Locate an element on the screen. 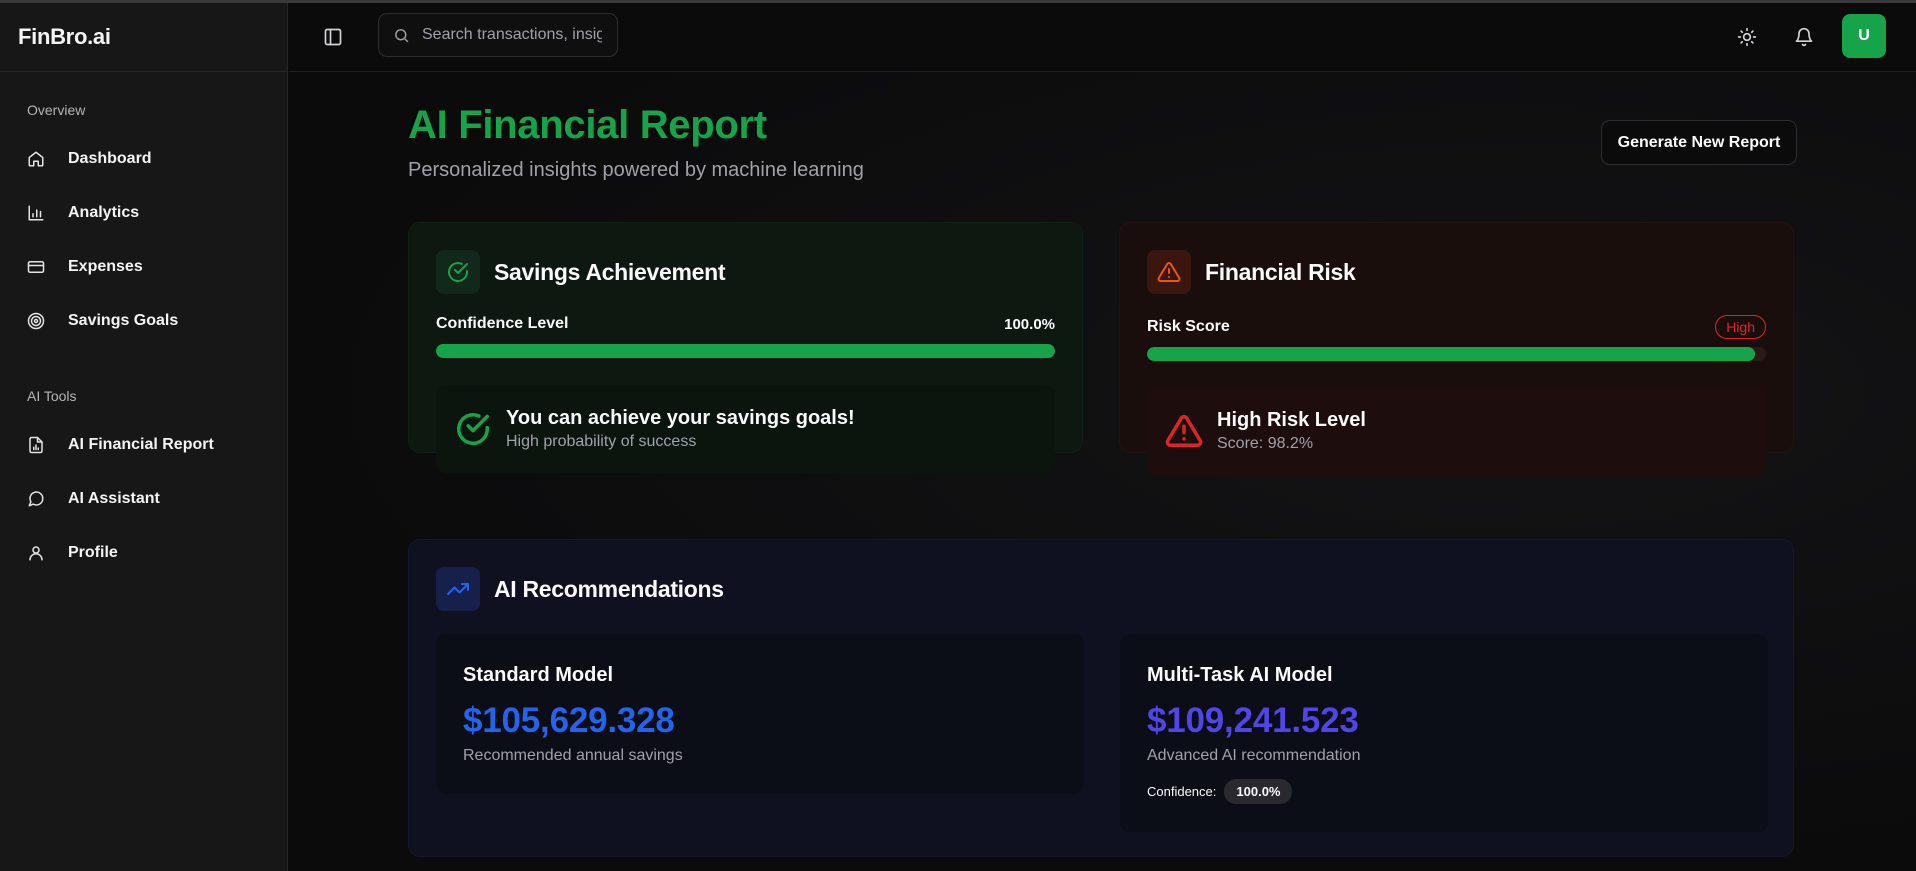 The width and height of the screenshot is (1916, 871). sidebar-item-analytics: Analytics is located at coordinates (143, 213).